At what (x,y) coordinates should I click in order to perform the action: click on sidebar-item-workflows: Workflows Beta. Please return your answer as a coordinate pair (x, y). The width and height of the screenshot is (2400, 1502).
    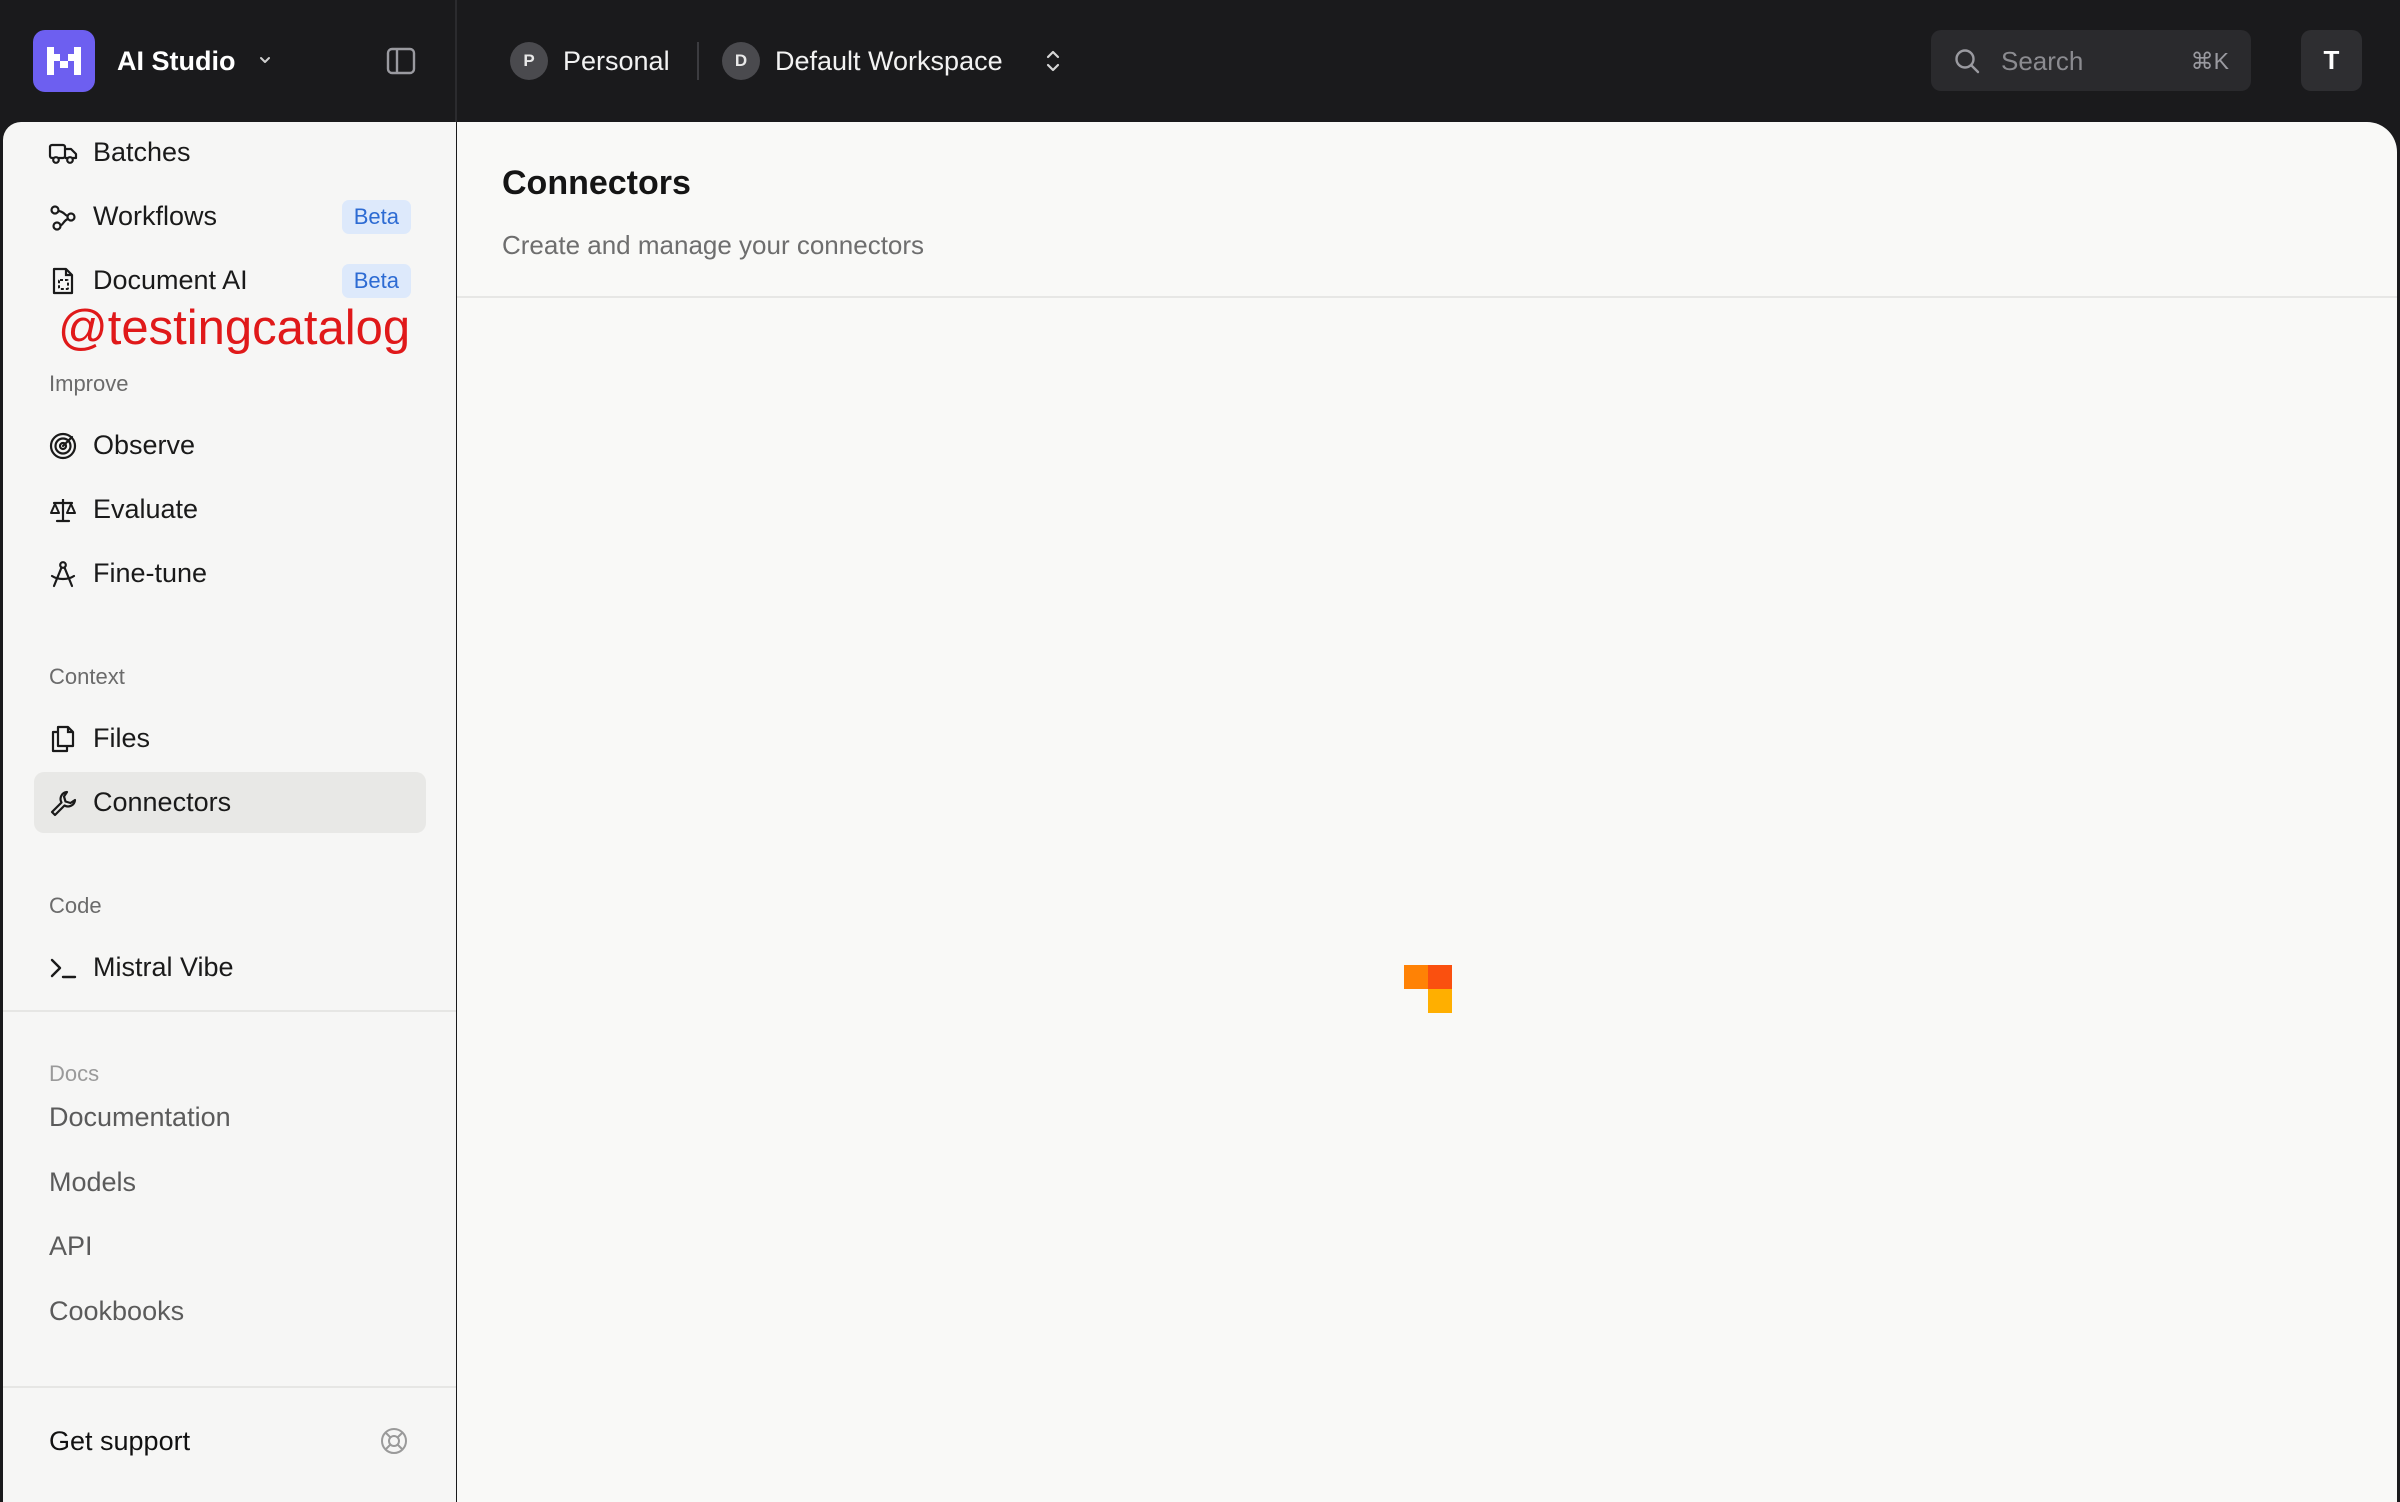
    Looking at the image, I should click on (230, 216).